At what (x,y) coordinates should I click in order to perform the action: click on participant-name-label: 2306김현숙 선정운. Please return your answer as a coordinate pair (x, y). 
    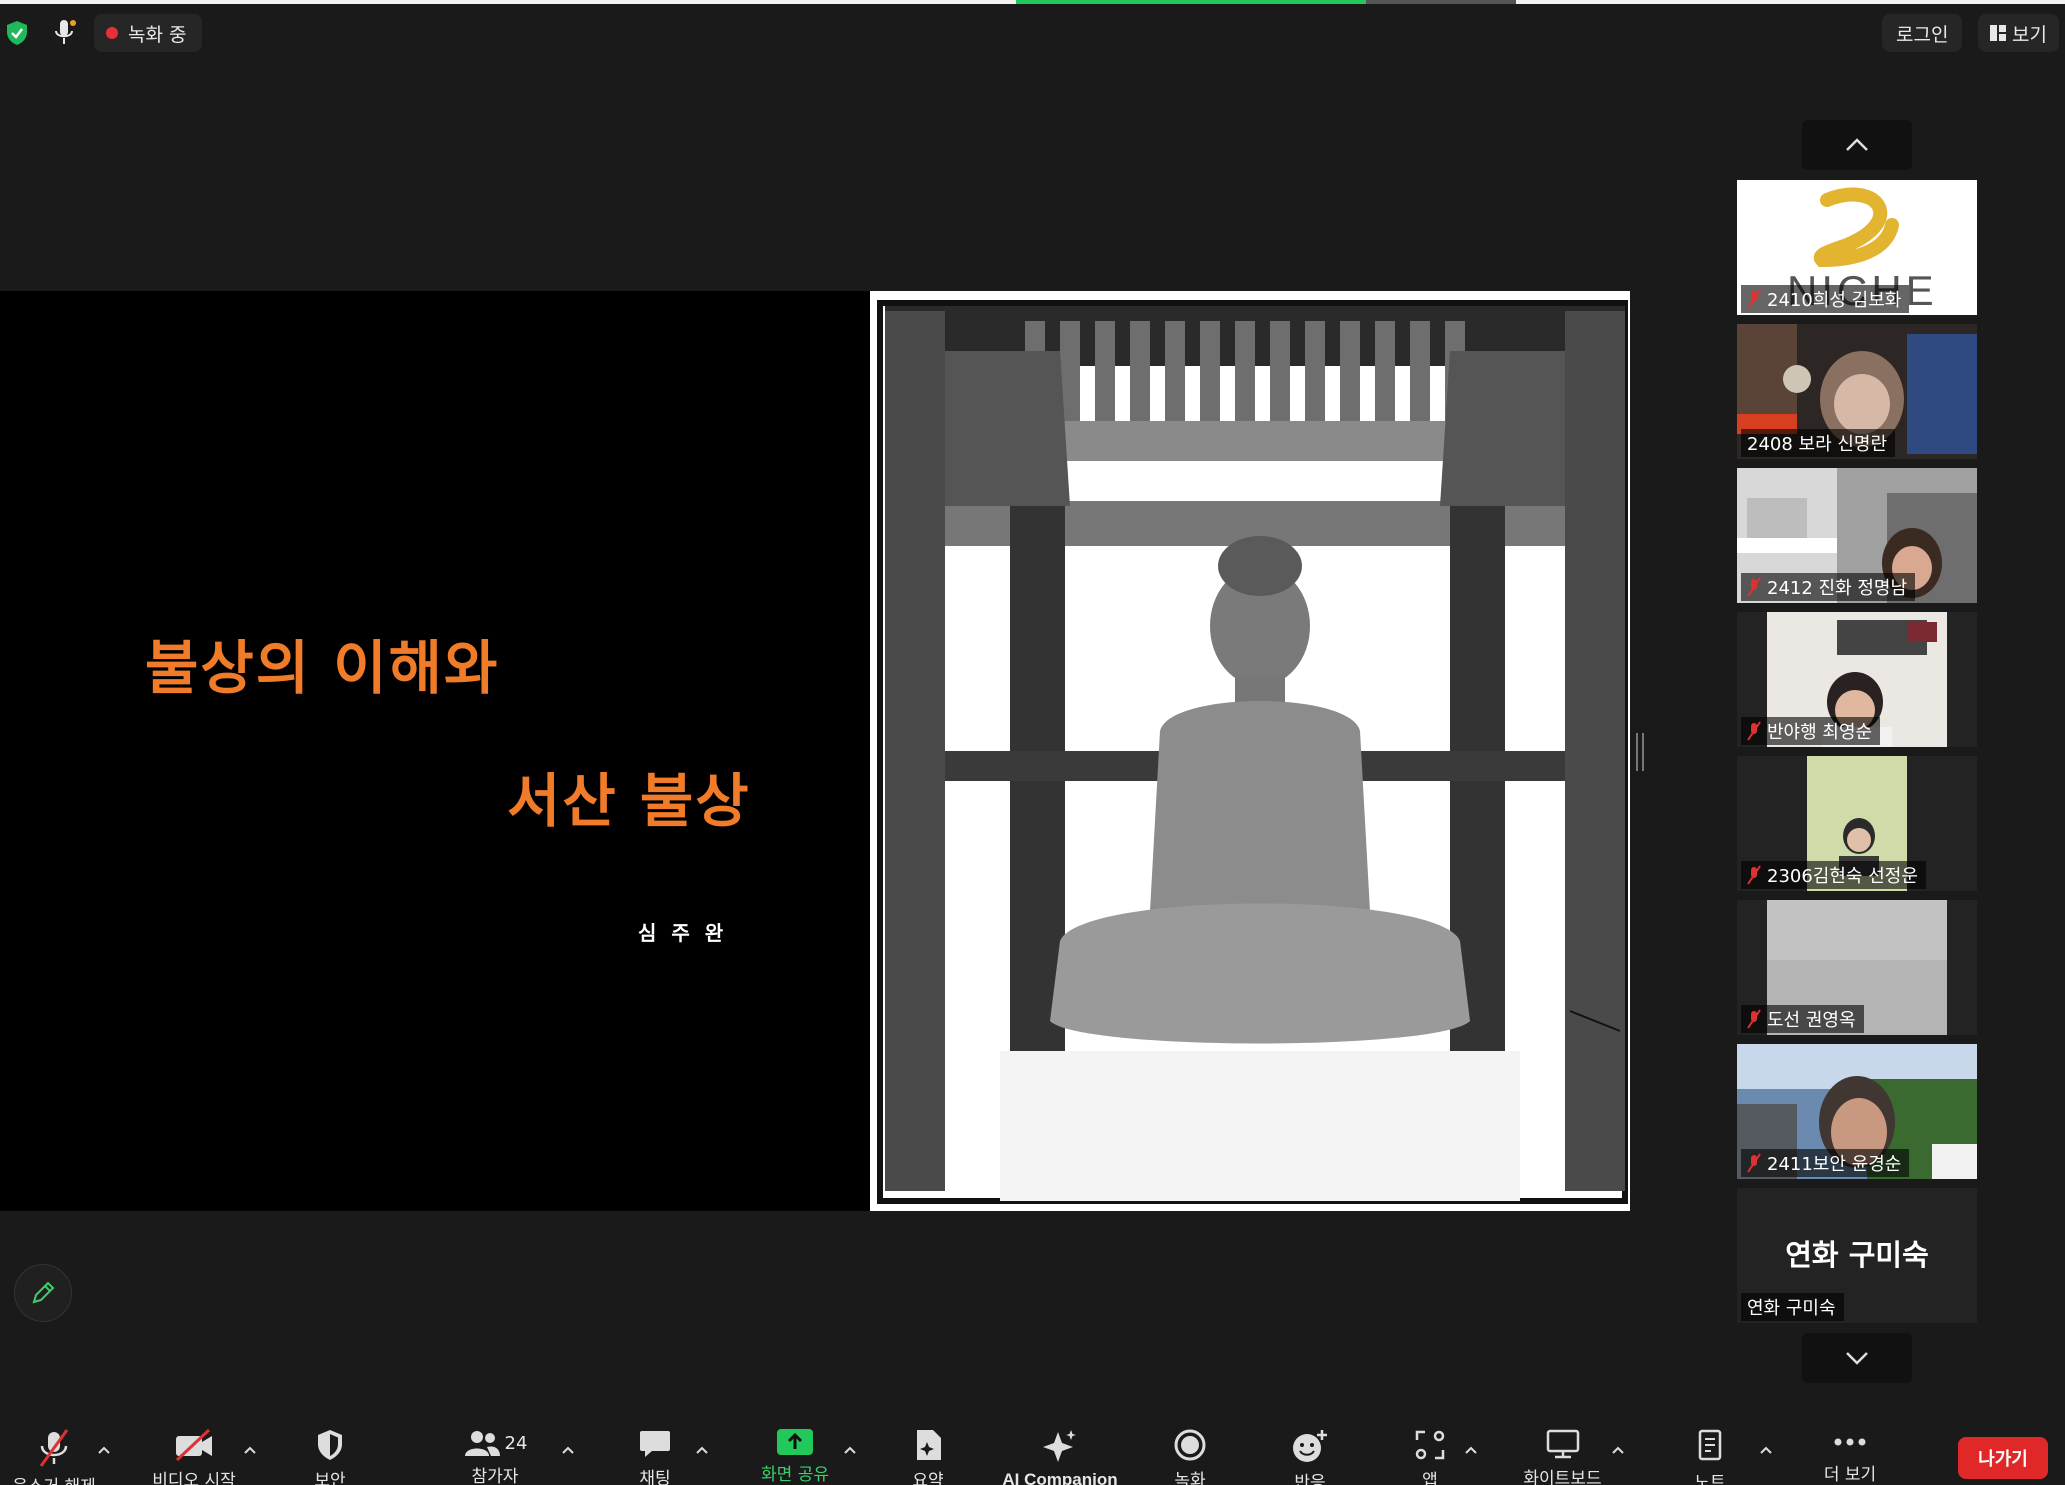
    Looking at the image, I should click on (1833, 875).